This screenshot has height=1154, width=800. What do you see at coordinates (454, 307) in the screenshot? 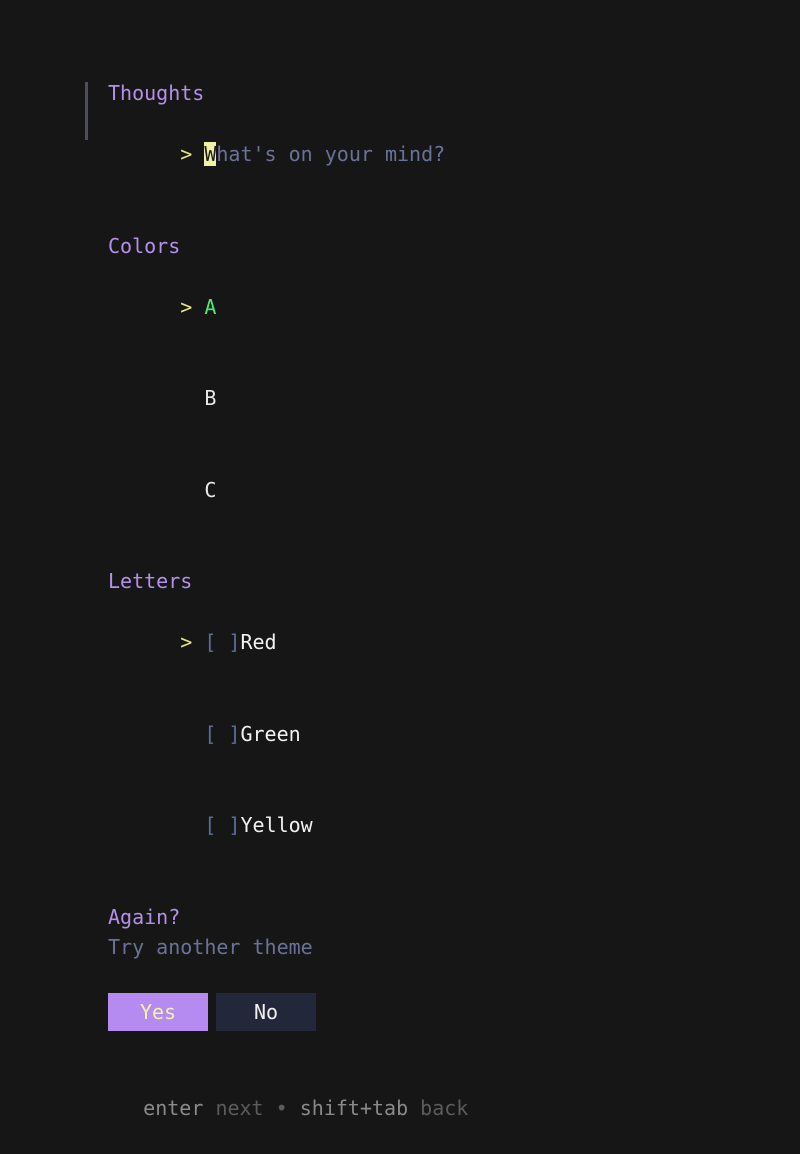
I see `select-option-a: > A` at bounding box center [454, 307].